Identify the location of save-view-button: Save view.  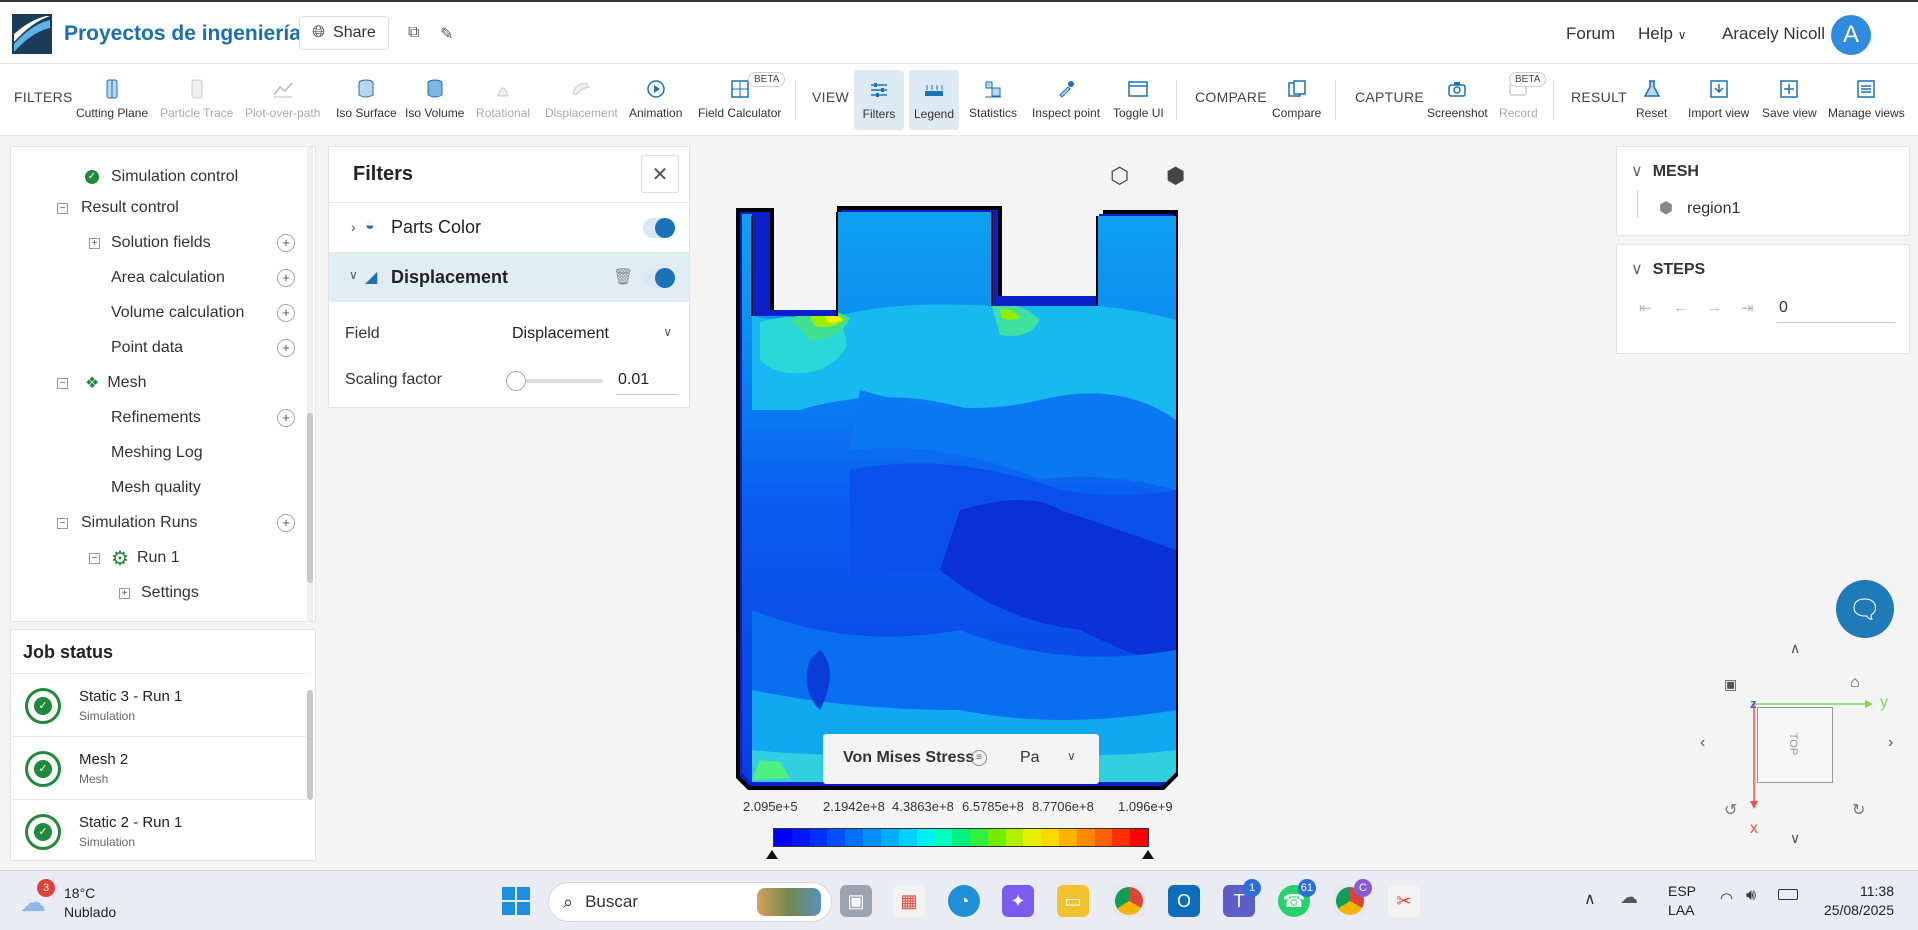
(1789, 99).